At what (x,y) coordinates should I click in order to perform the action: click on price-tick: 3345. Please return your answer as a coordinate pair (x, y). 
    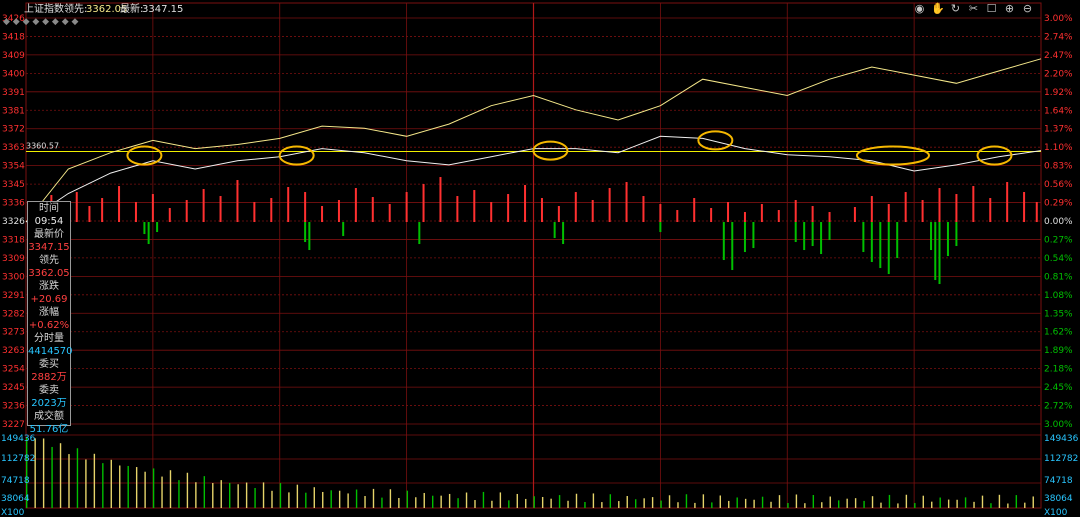
    Looking at the image, I should click on (13, 185).